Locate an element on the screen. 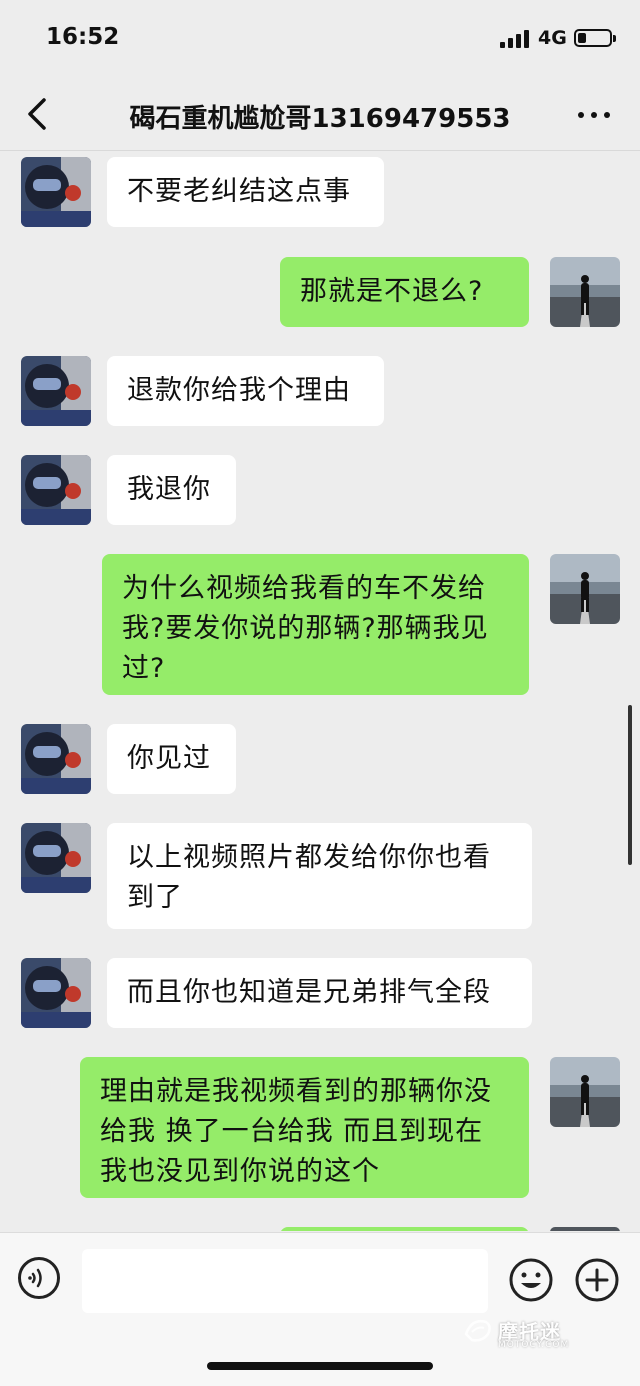 Image resolution: width=640 pixels, height=1386 pixels. watermark-subtext: MOTOCY.COM is located at coordinates (534, 1345).